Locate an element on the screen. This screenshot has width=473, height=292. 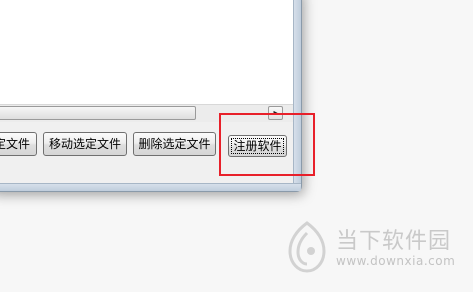
scrollbar-thumb is located at coordinates (98, 113).